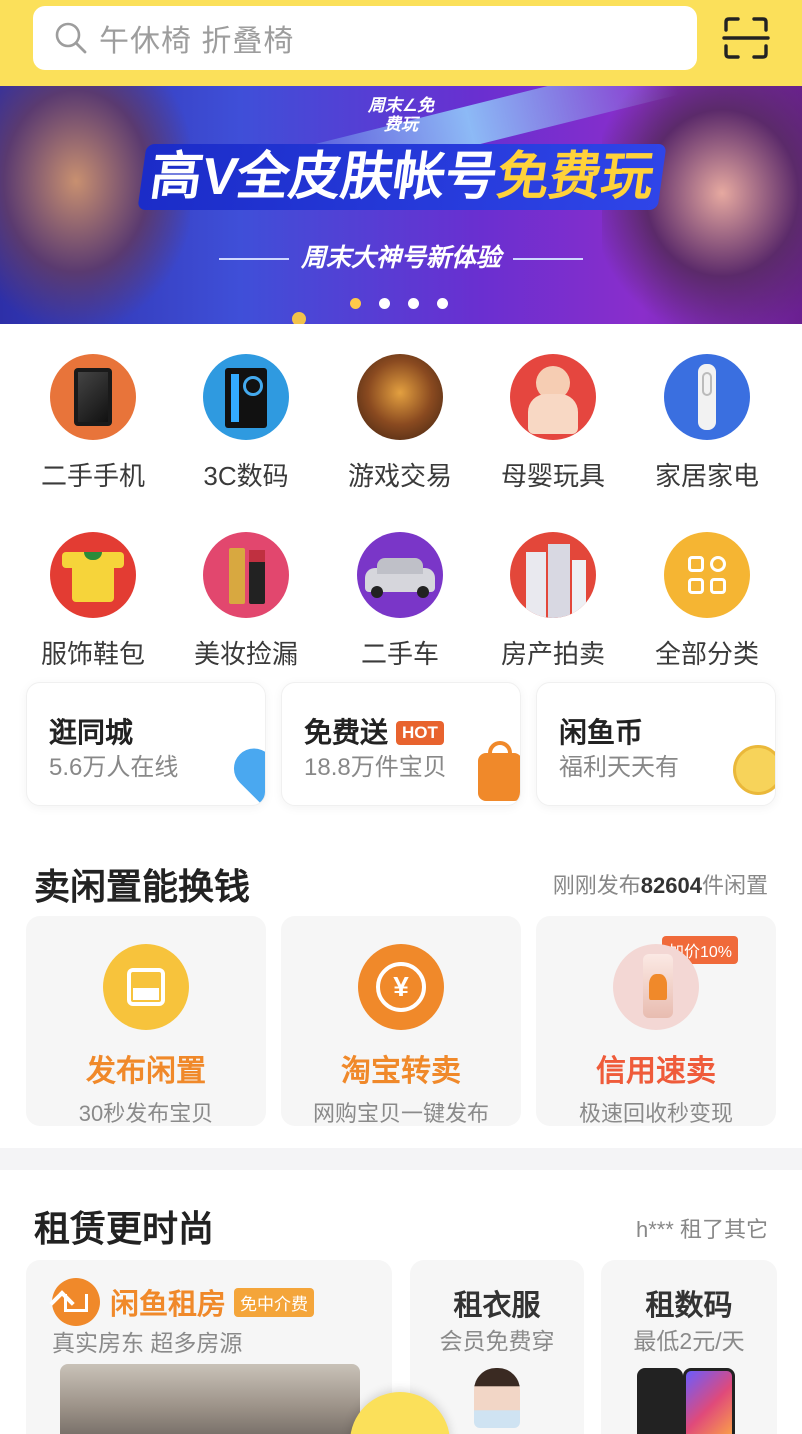 The width and height of the screenshot is (802, 1434). Describe the element at coordinates (246, 397) in the screenshot. I see `pc-case-icon` at that location.